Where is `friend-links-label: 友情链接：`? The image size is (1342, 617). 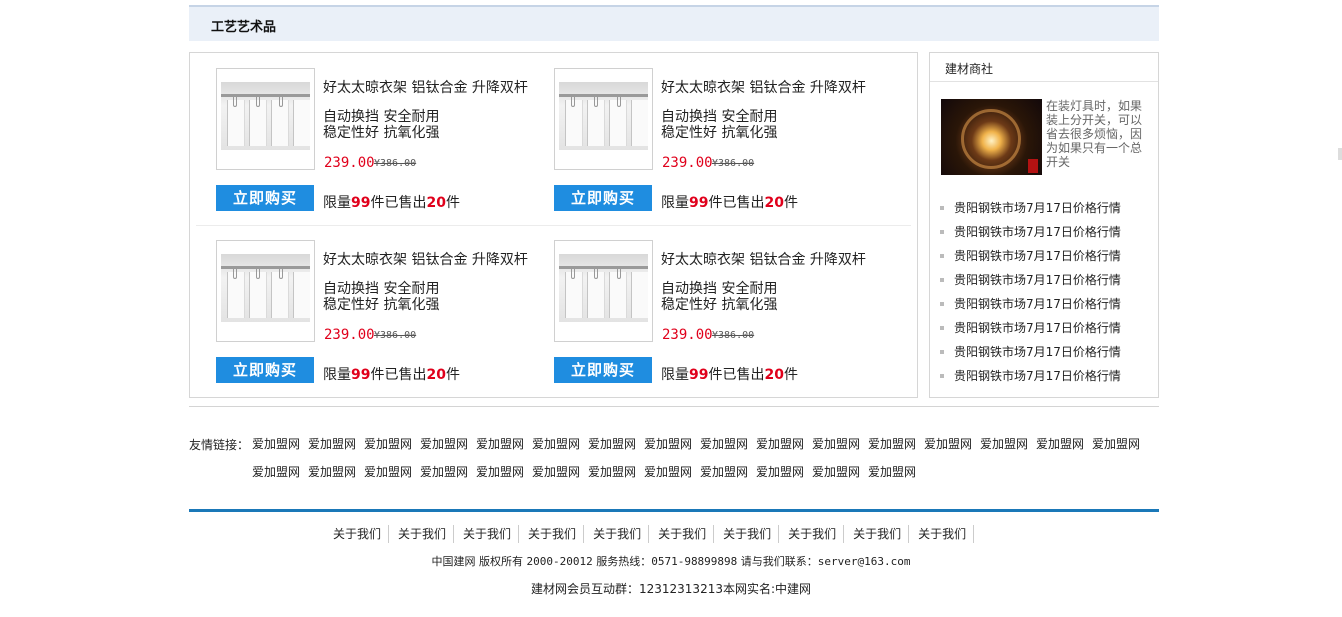 friend-links-label: 友情链接： is located at coordinates (219, 445).